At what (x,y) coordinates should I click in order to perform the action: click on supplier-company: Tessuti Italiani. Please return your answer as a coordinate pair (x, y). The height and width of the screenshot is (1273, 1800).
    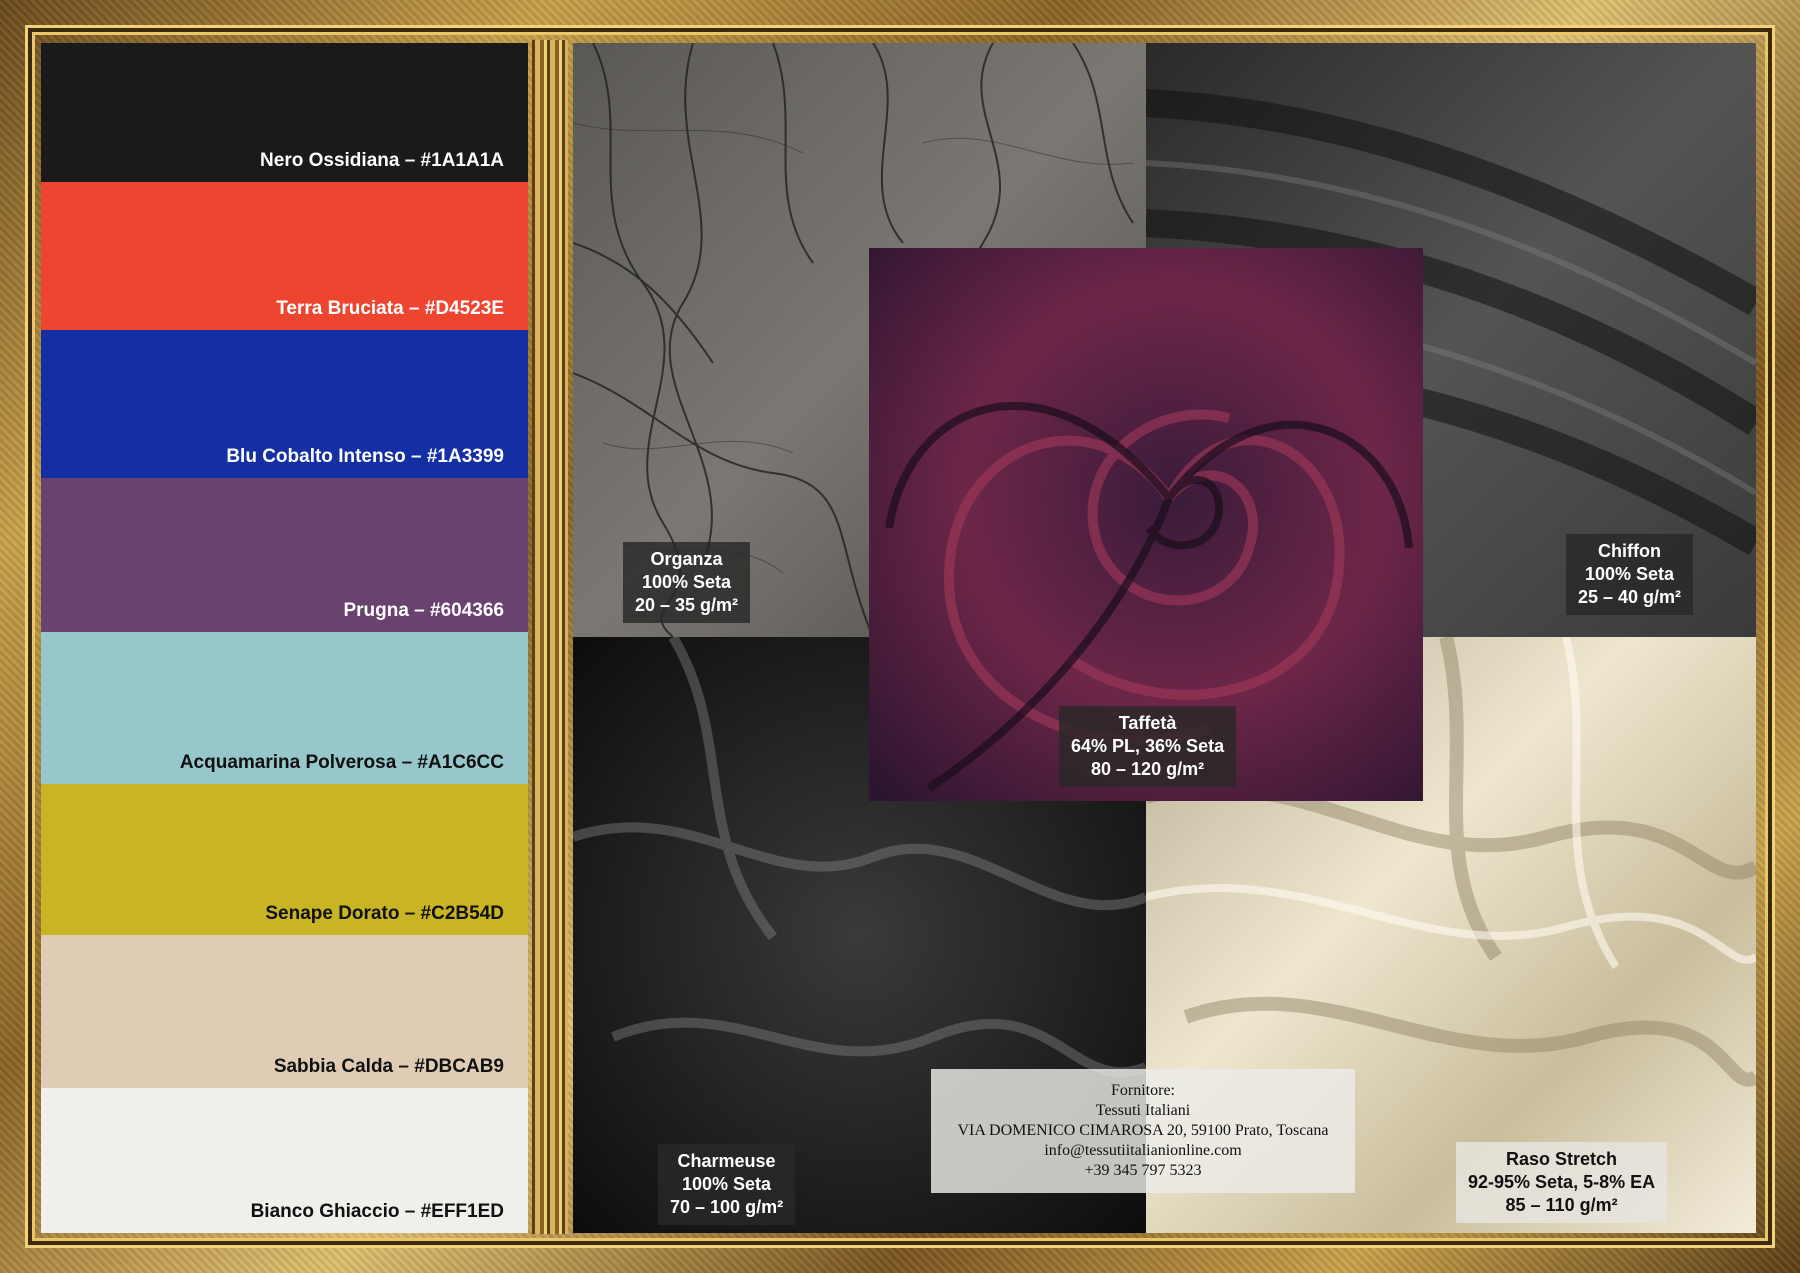
    Looking at the image, I should click on (1143, 1110).